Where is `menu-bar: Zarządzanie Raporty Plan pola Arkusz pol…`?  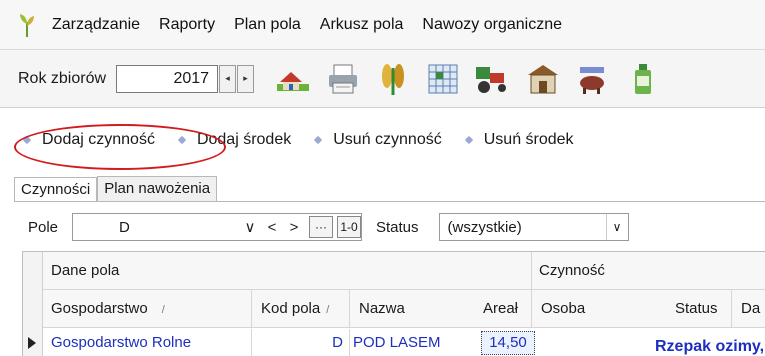 menu-bar: Zarządzanie Raporty Plan pola Arkusz pol… is located at coordinates (382, 25).